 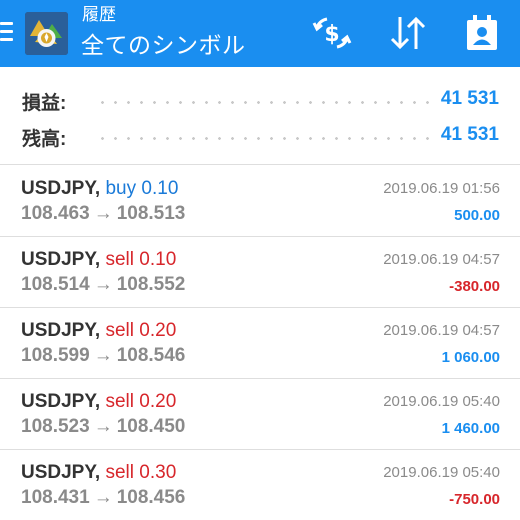 I want to click on deal-volume: 0.30, so click(x=158, y=472).